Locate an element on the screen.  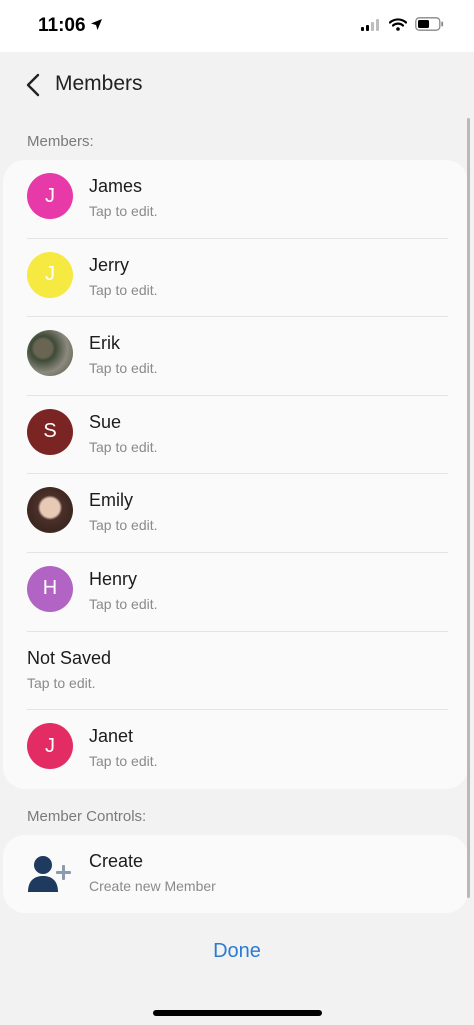
members-section-label: Members: is located at coordinates (60, 141).